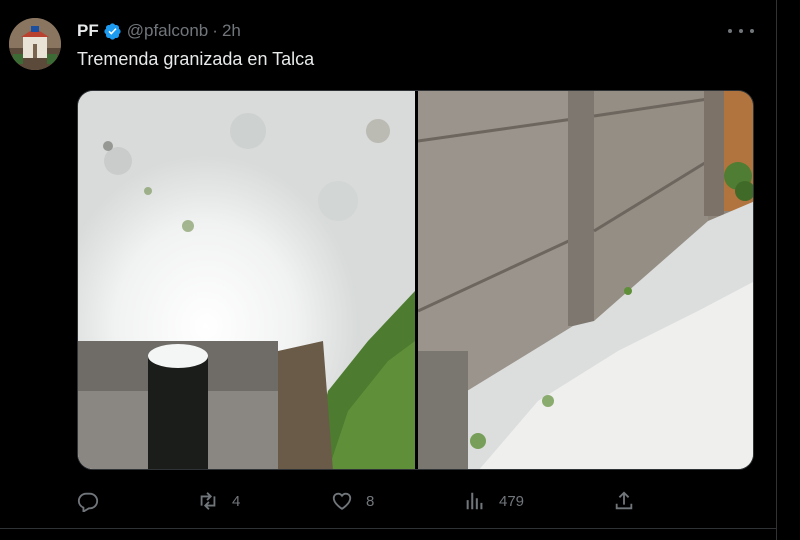 Image resolution: width=800 pixels, height=540 pixels. I want to click on share-button, so click(624, 501).